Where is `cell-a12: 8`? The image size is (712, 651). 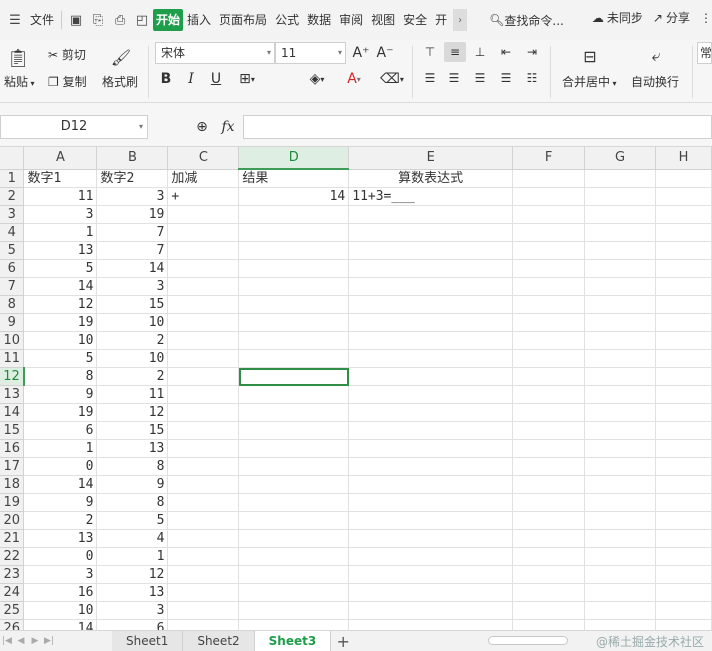
cell-a12: 8 is located at coordinates (60, 376).